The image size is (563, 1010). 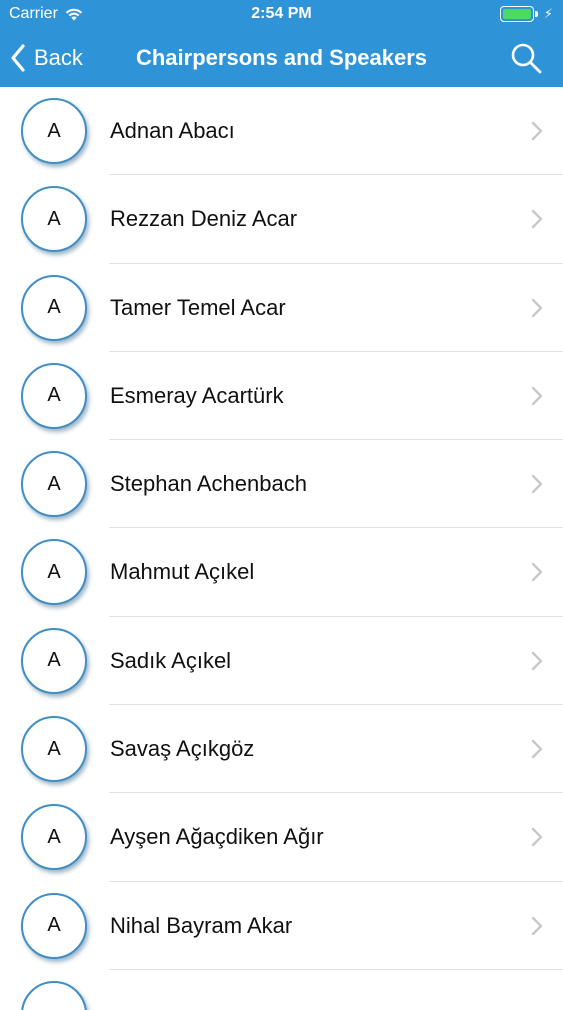 What do you see at coordinates (18, 58) in the screenshot?
I see `chevron-left-icon` at bounding box center [18, 58].